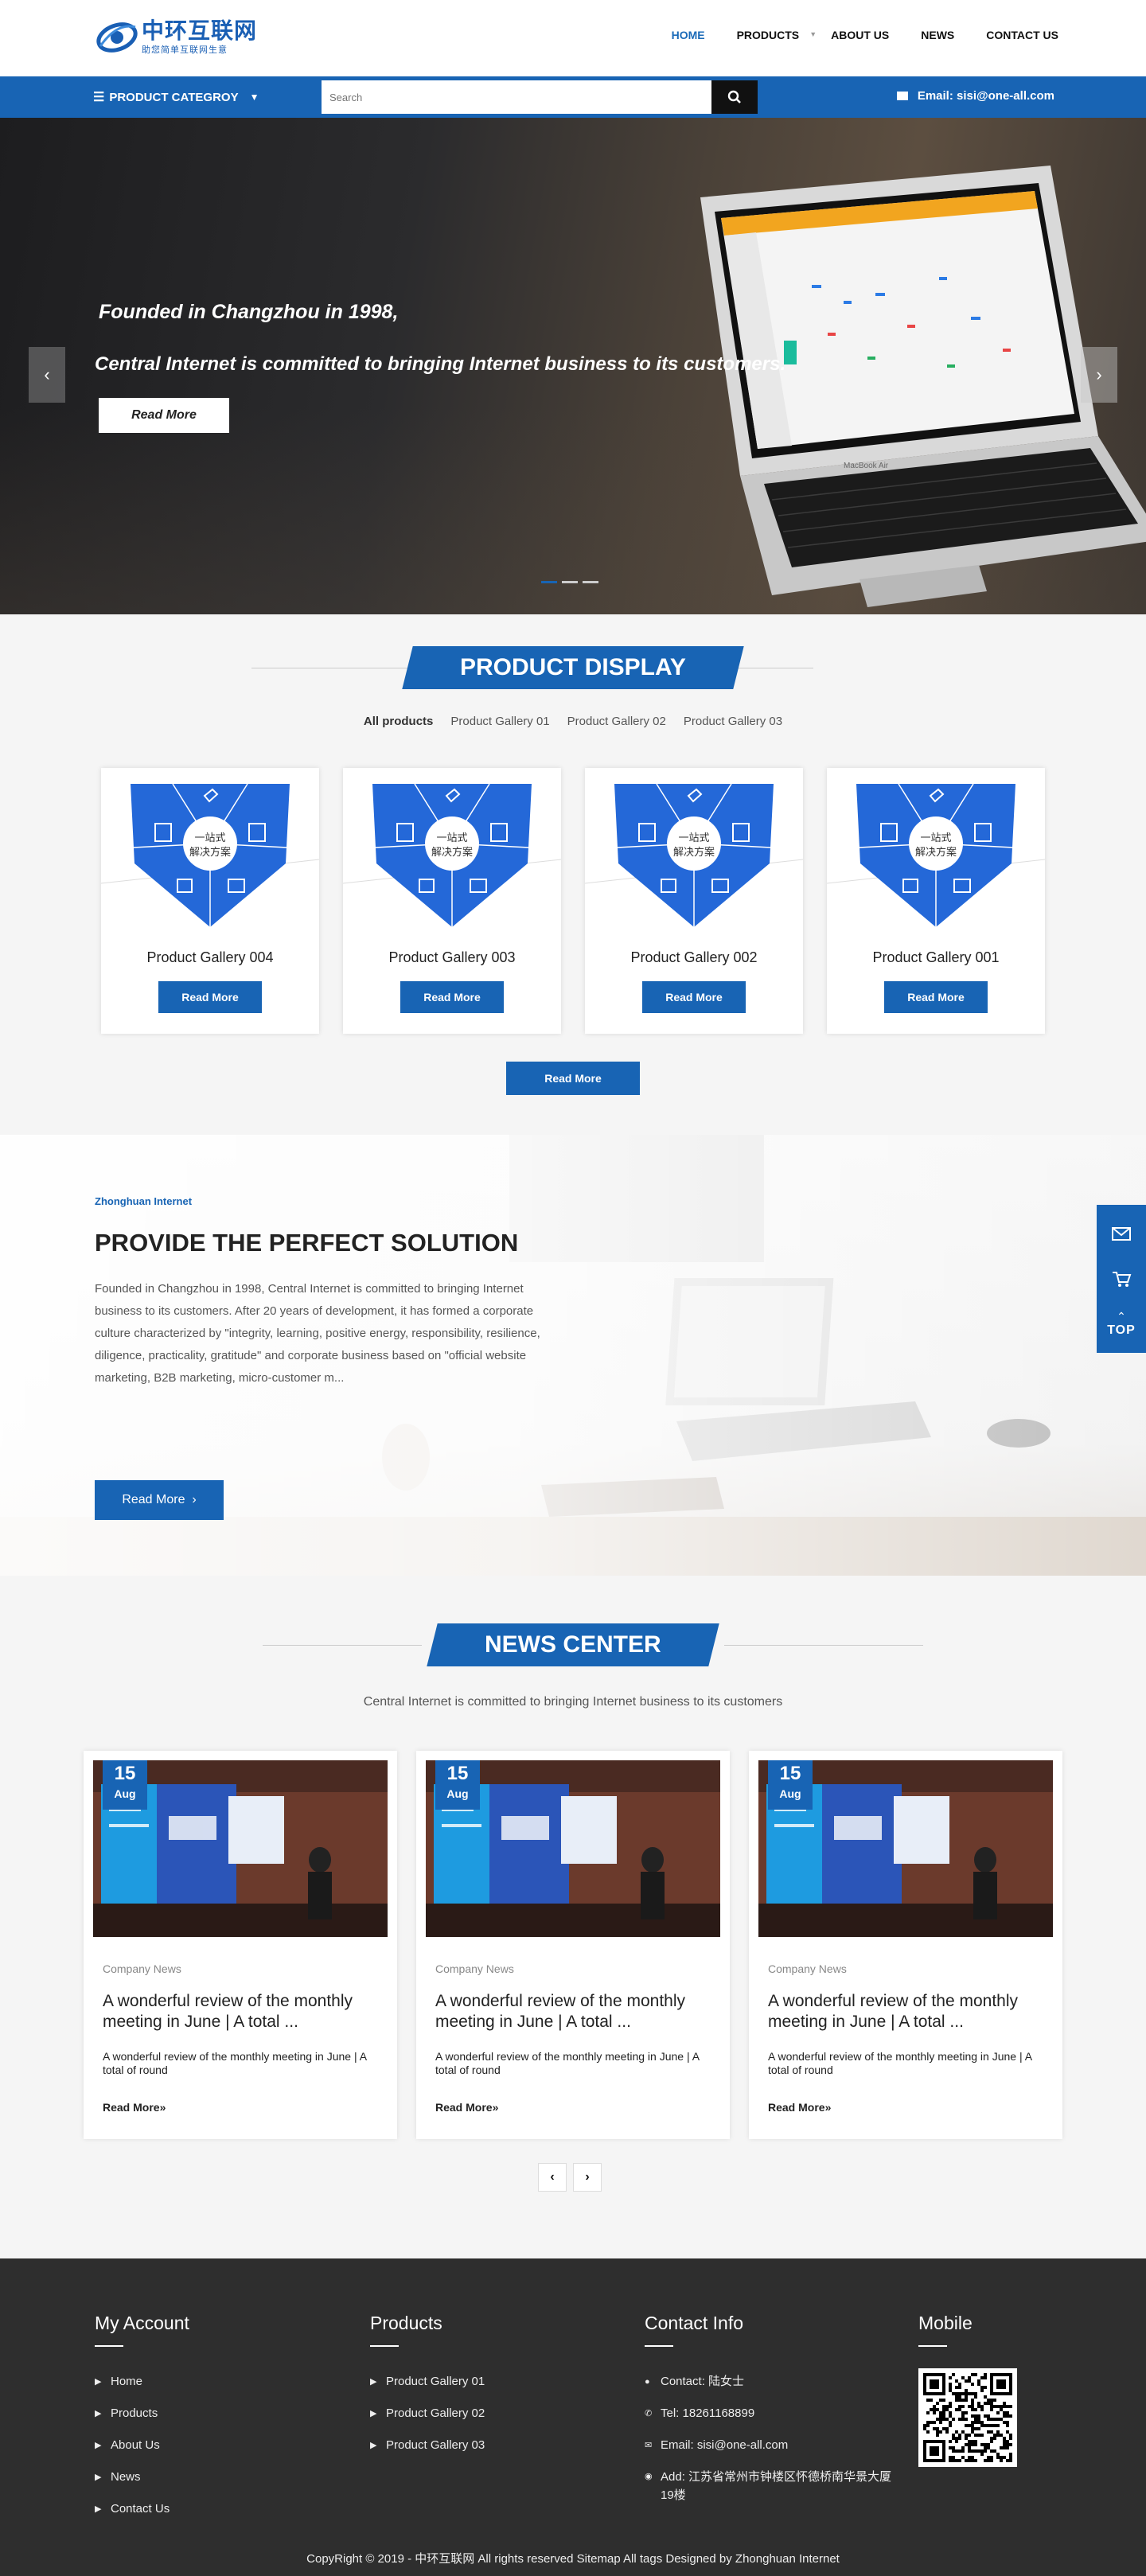  What do you see at coordinates (552, 2177) in the screenshot?
I see `news-prev-button: ‹` at bounding box center [552, 2177].